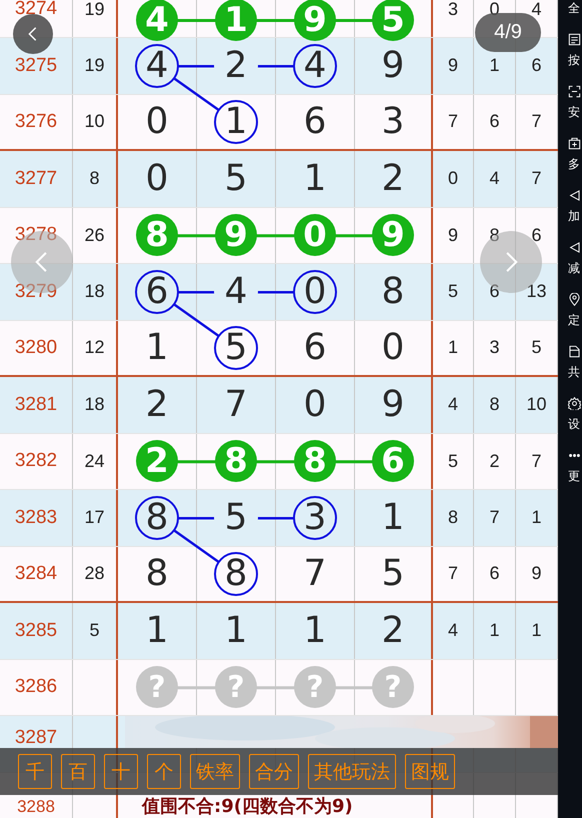 The image size is (582, 818). What do you see at coordinates (236, 20) in the screenshot?
I see `number-ball: 1` at bounding box center [236, 20].